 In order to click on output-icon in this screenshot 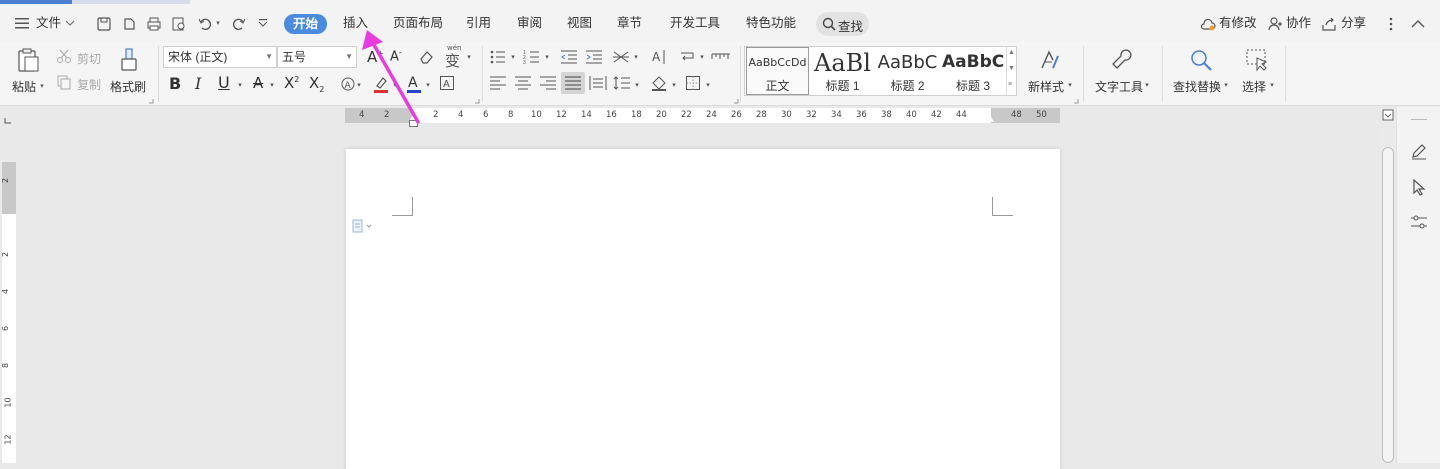, I will do `click(129, 24)`.